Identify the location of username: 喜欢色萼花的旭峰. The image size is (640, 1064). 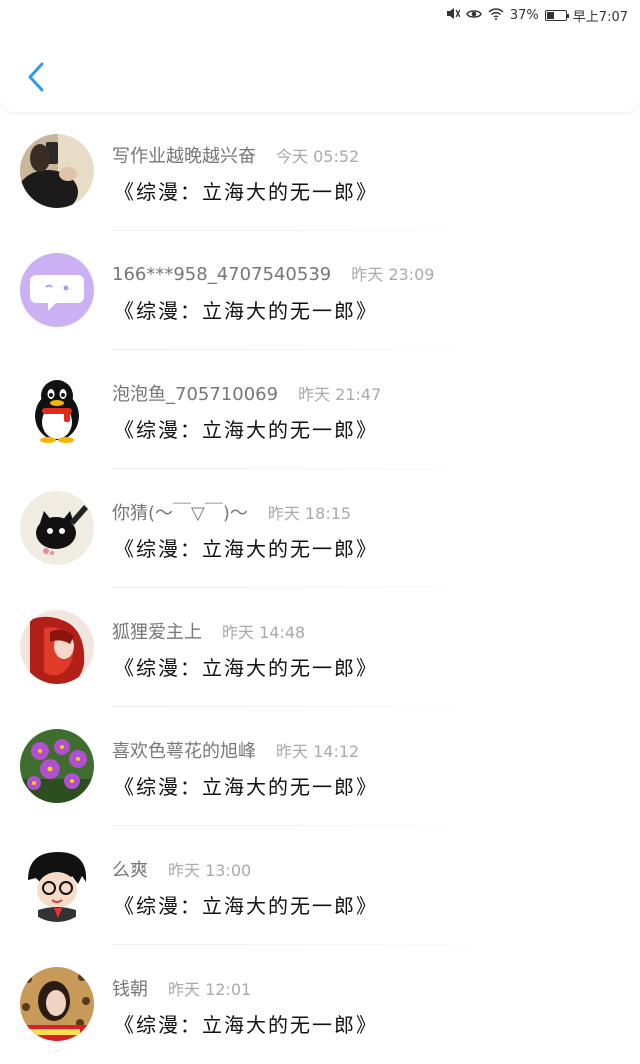
(184, 750).